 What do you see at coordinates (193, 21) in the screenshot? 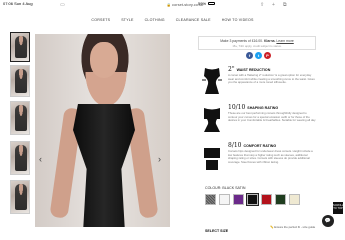
I see `nav-item-clearance-sale: CLEARANCE SALE` at bounding box center [193, 21].